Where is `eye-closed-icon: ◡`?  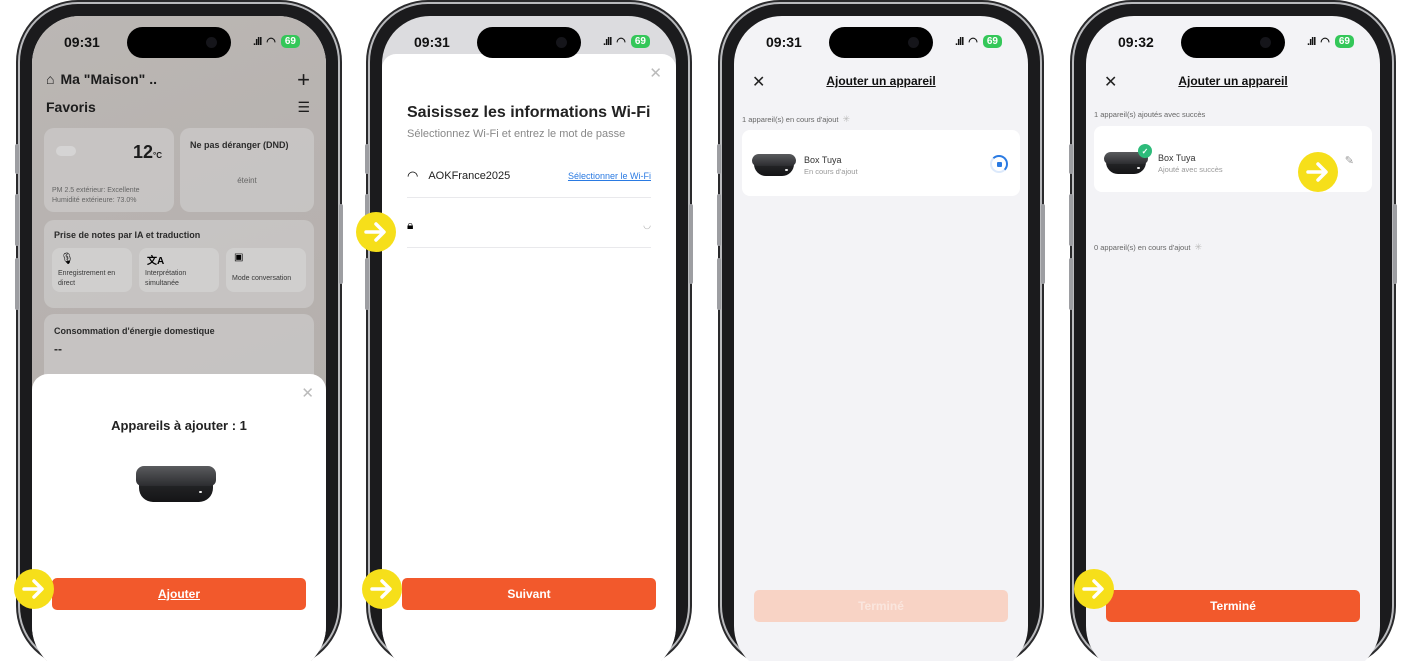 eye-closed-icon: ◡ is located at coordinates (647, 225).